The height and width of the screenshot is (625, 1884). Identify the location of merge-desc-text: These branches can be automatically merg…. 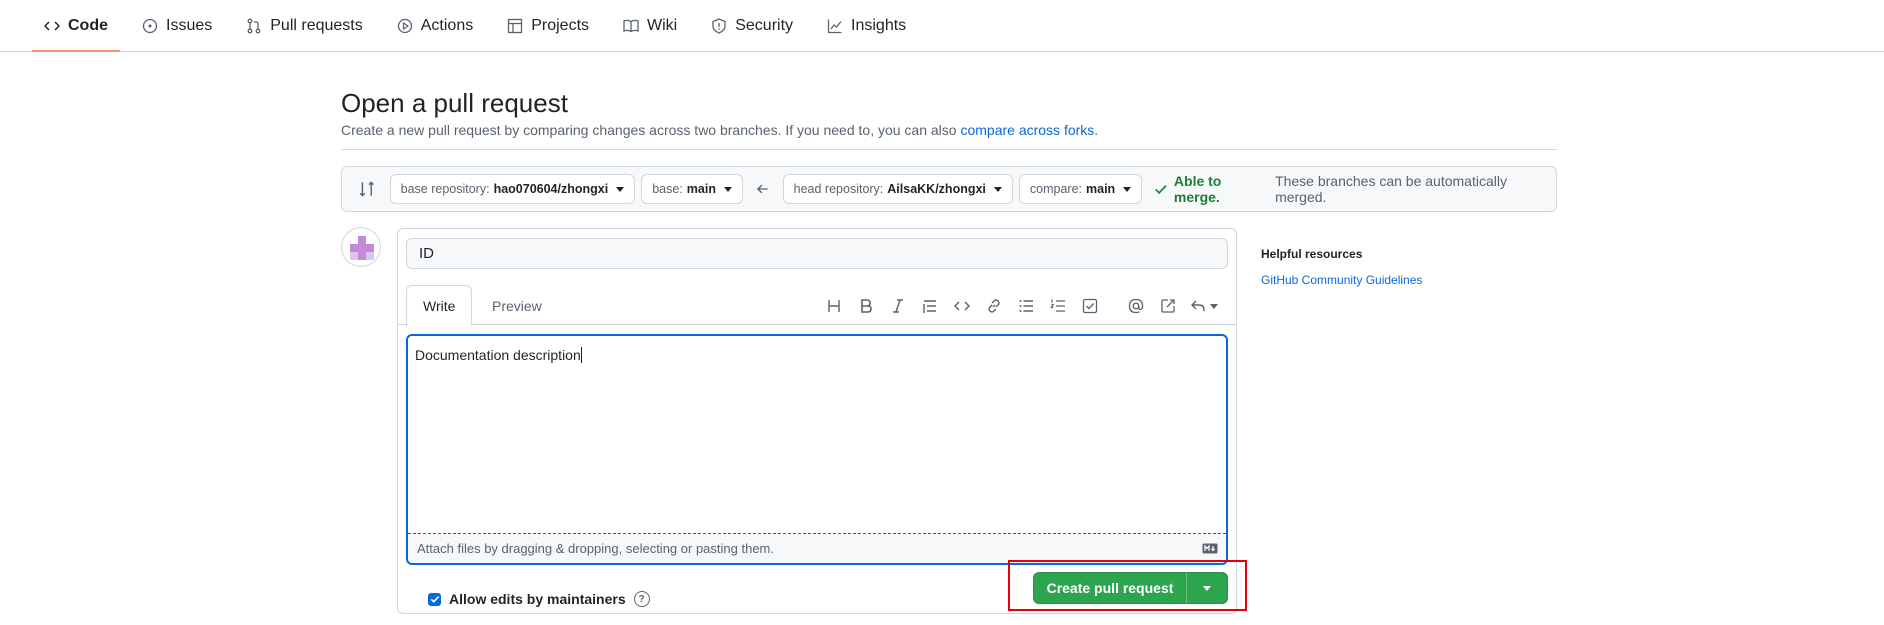
(1391, 189).